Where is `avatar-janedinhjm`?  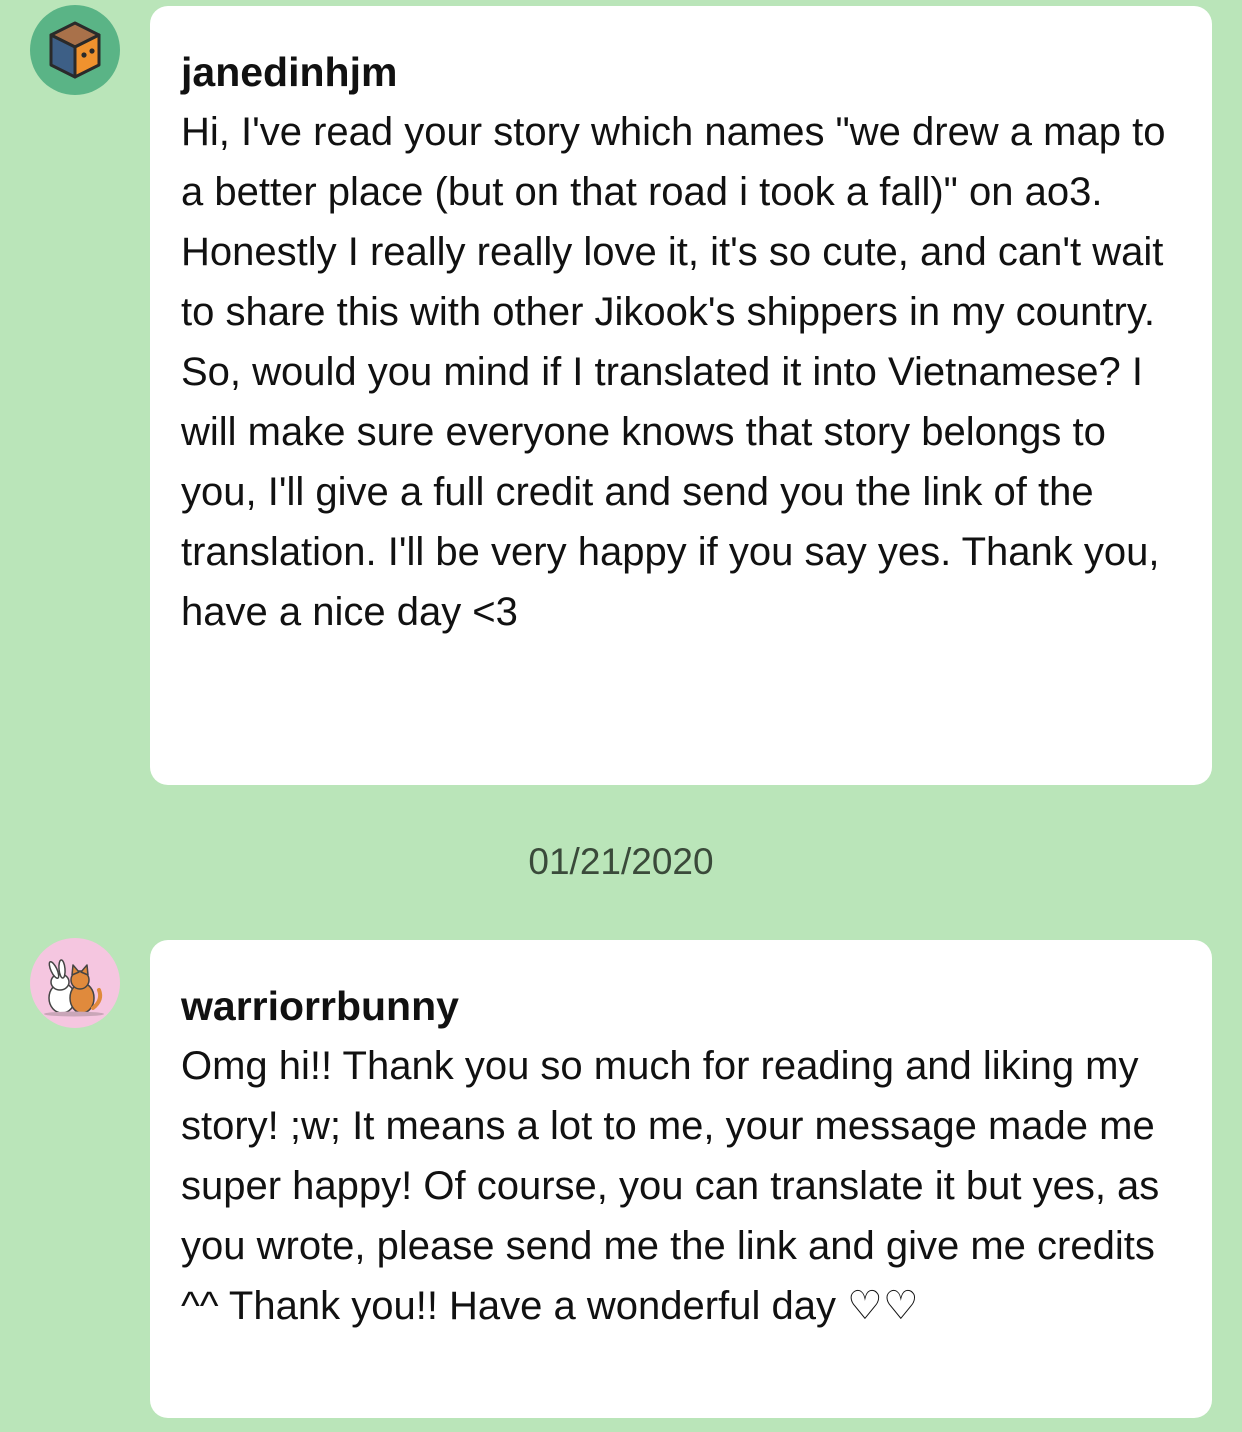 avatar-janedinhjm is located at coordinates (75, 50).